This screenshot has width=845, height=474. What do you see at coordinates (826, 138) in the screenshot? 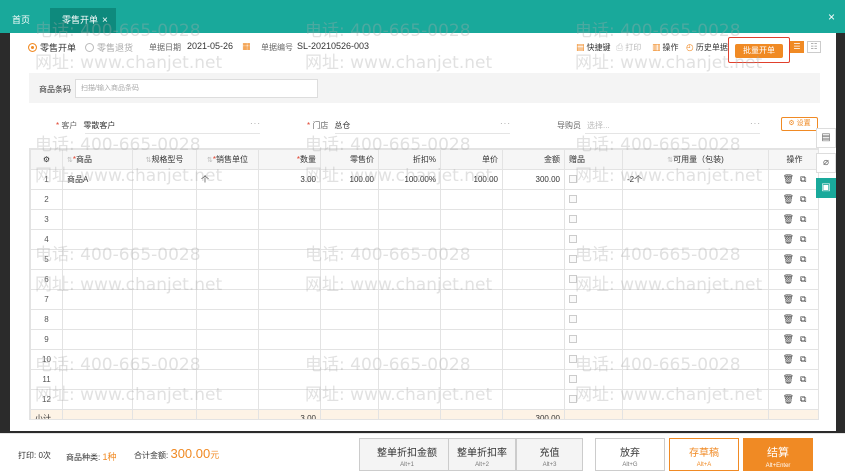
I see `notes-side-icon: ▤` at bounding box center [826, 138].